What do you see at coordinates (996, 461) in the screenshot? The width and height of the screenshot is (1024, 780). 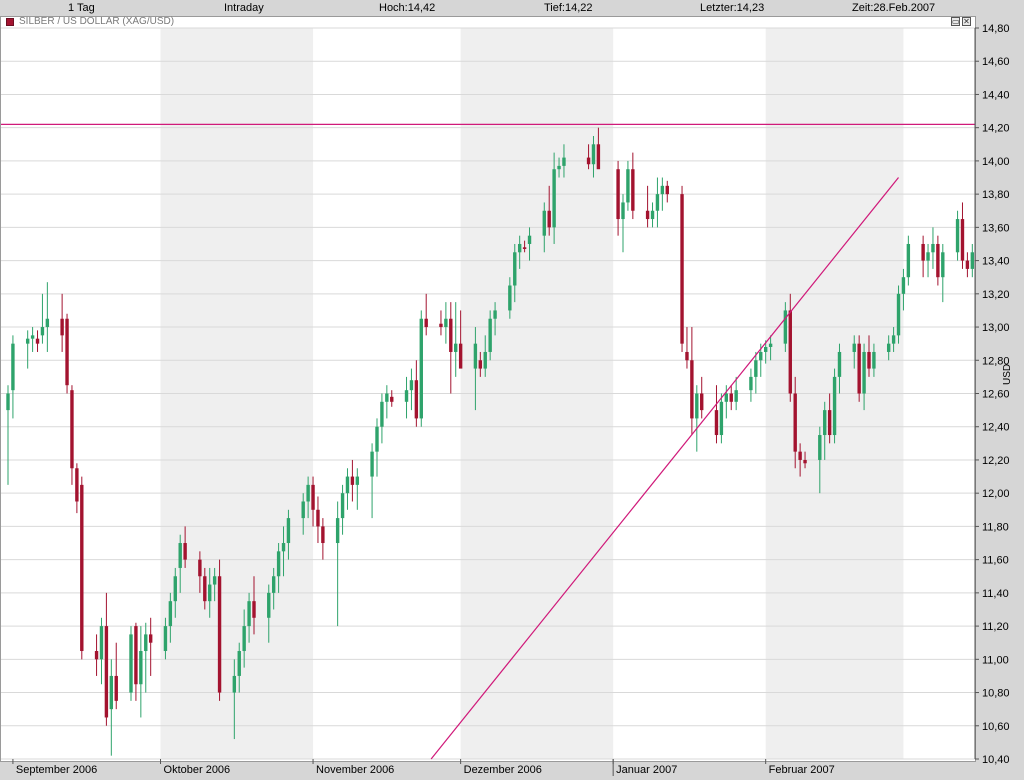 I see `y-tick-label: 12,20` at bounding box center [996, 461].